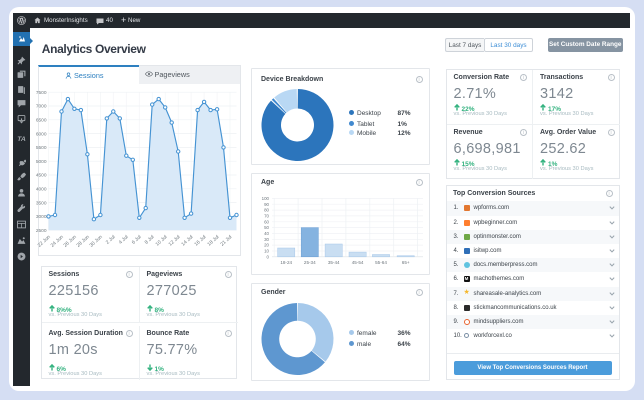  What do you see at coordinates (406, 262) in the screenshot?
I see `svg-text: 65+` at bounding box center [406, 262].